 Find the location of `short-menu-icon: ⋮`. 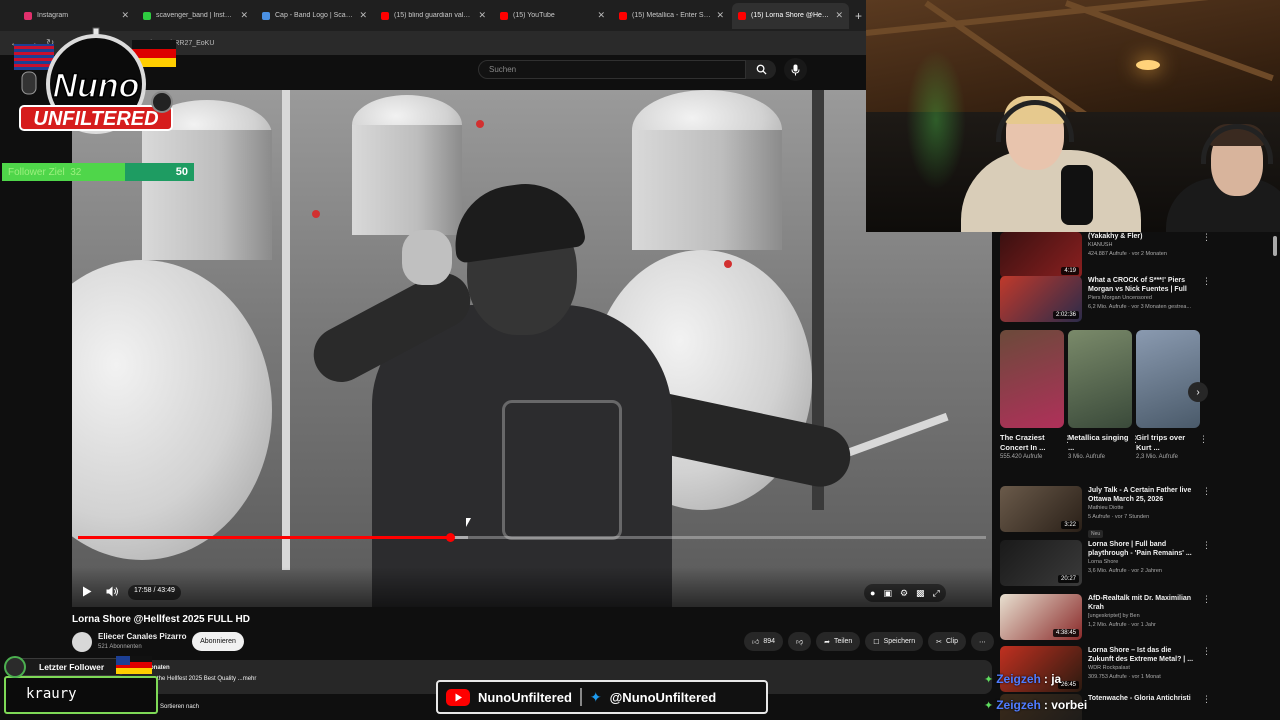

short-menu-icon: ⋮ is located at coordinates (1203, 439).